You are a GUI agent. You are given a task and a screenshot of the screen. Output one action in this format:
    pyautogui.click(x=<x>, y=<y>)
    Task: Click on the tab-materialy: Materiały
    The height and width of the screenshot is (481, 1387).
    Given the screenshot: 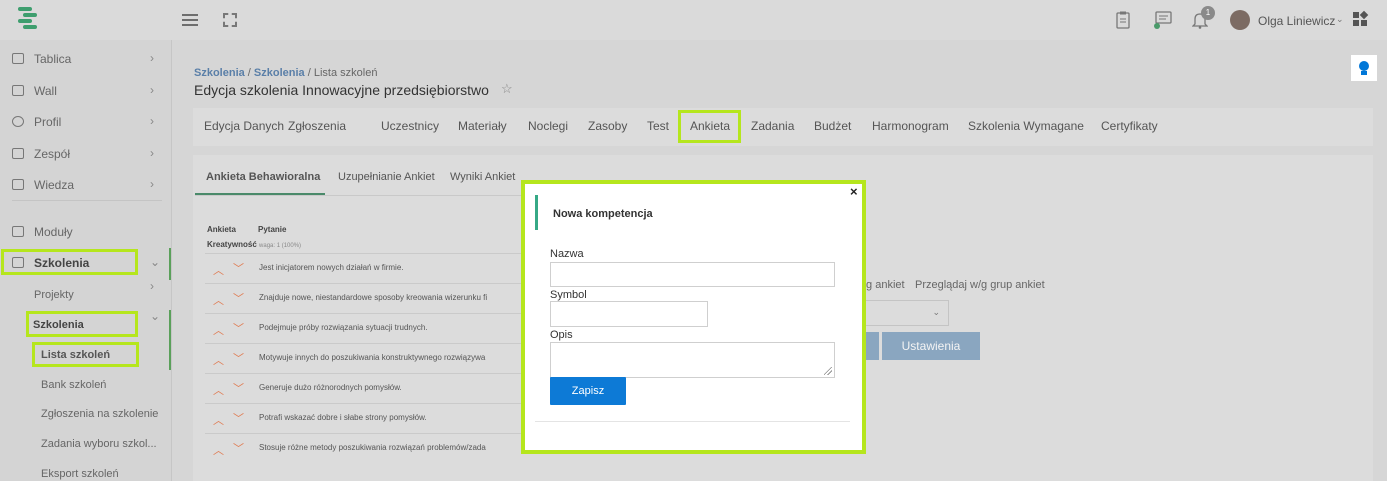 What is the action you would take?
    pyautogui.click(x=482, y=126)
    